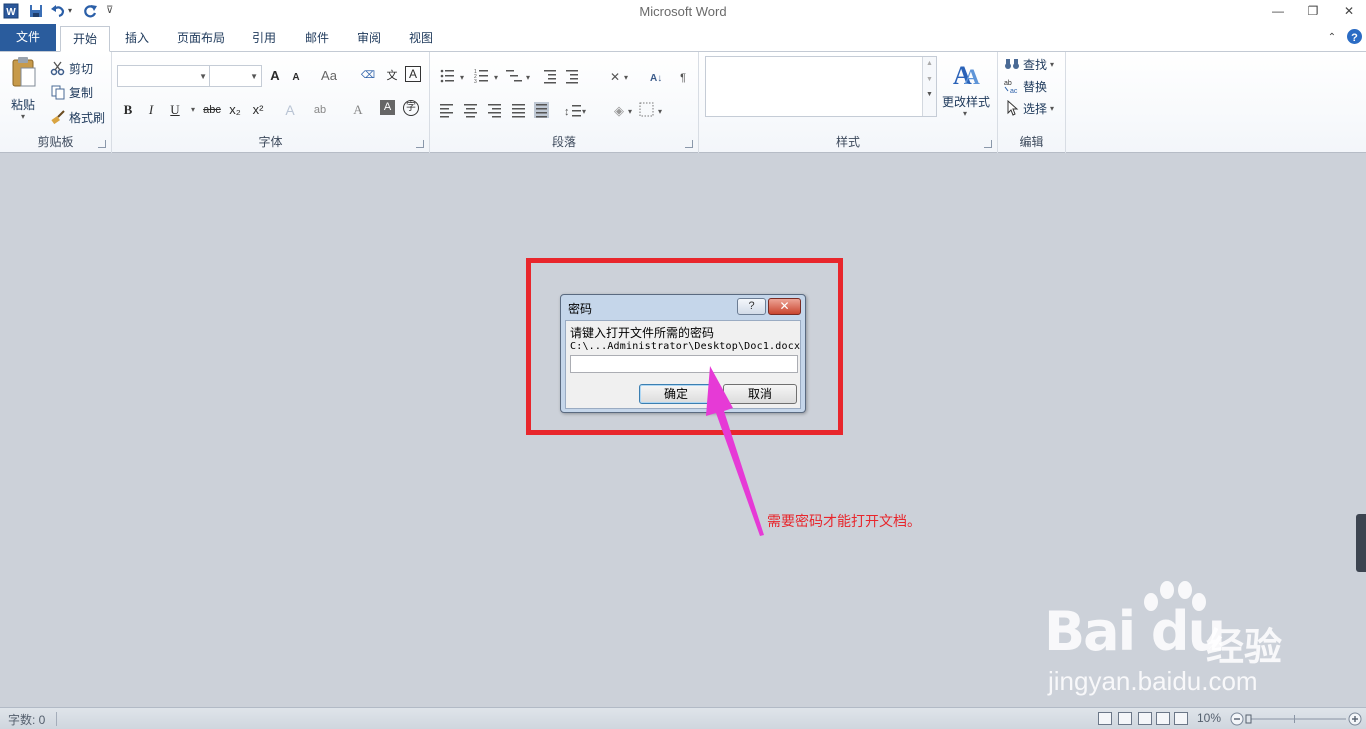 The height and width of the screenshot is (729, 1366). Describe the element at coordinates (290, 110) in the screenshot. I see `text-effects-icon: A` at that location.